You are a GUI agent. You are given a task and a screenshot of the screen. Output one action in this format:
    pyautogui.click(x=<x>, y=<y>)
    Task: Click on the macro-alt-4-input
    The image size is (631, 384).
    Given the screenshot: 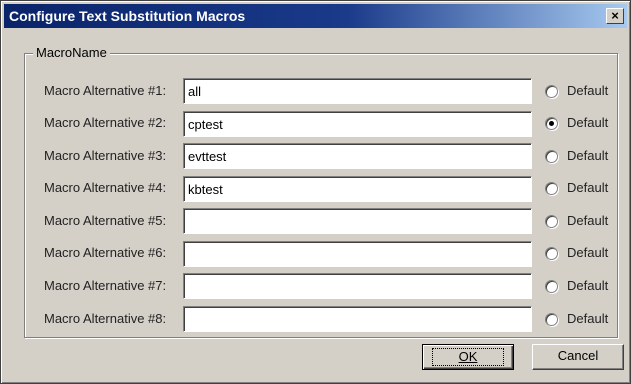 What is the action you would take?
    pyautogui.click(x=357, y=189)
    